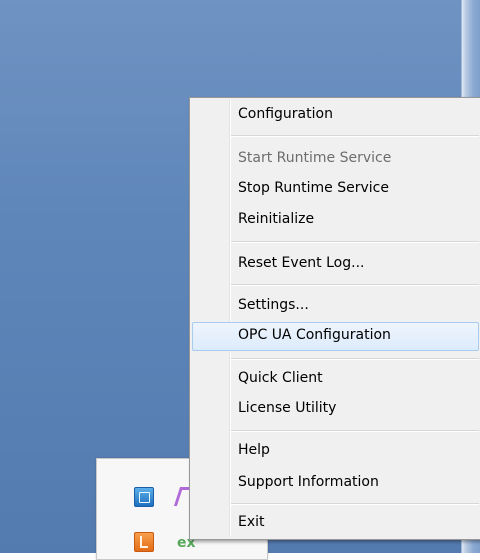 The width and height of the screenshot is (480, 560). I want to click on menu-item-configuration: Configuration, so click(335, 114).